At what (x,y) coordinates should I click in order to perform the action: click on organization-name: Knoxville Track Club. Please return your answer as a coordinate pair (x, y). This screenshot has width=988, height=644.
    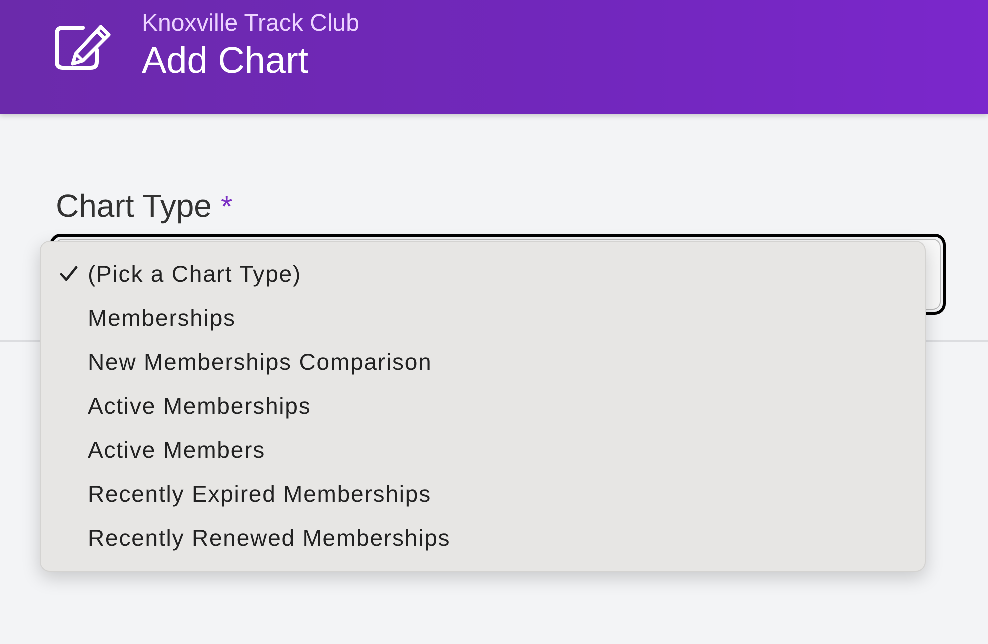
    Looking at the image, I should click on (251, 24).